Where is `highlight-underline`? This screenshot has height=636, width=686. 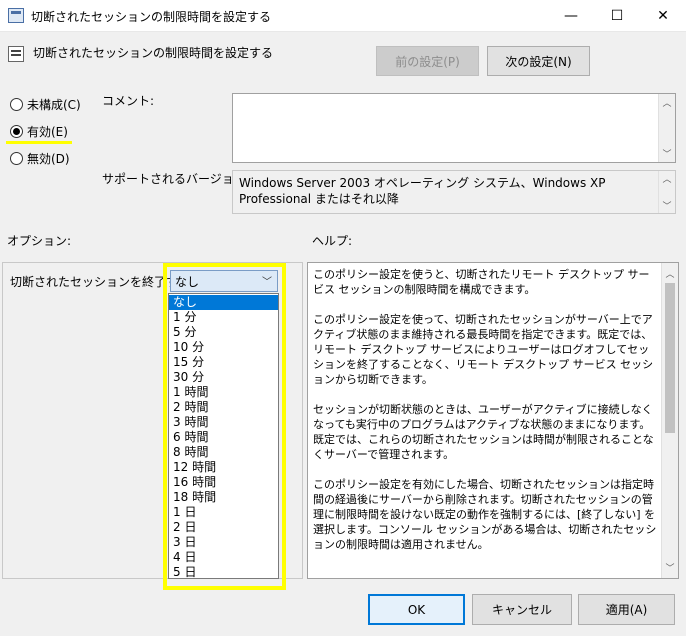
highlight-underline is located at coordinates (39, 142).